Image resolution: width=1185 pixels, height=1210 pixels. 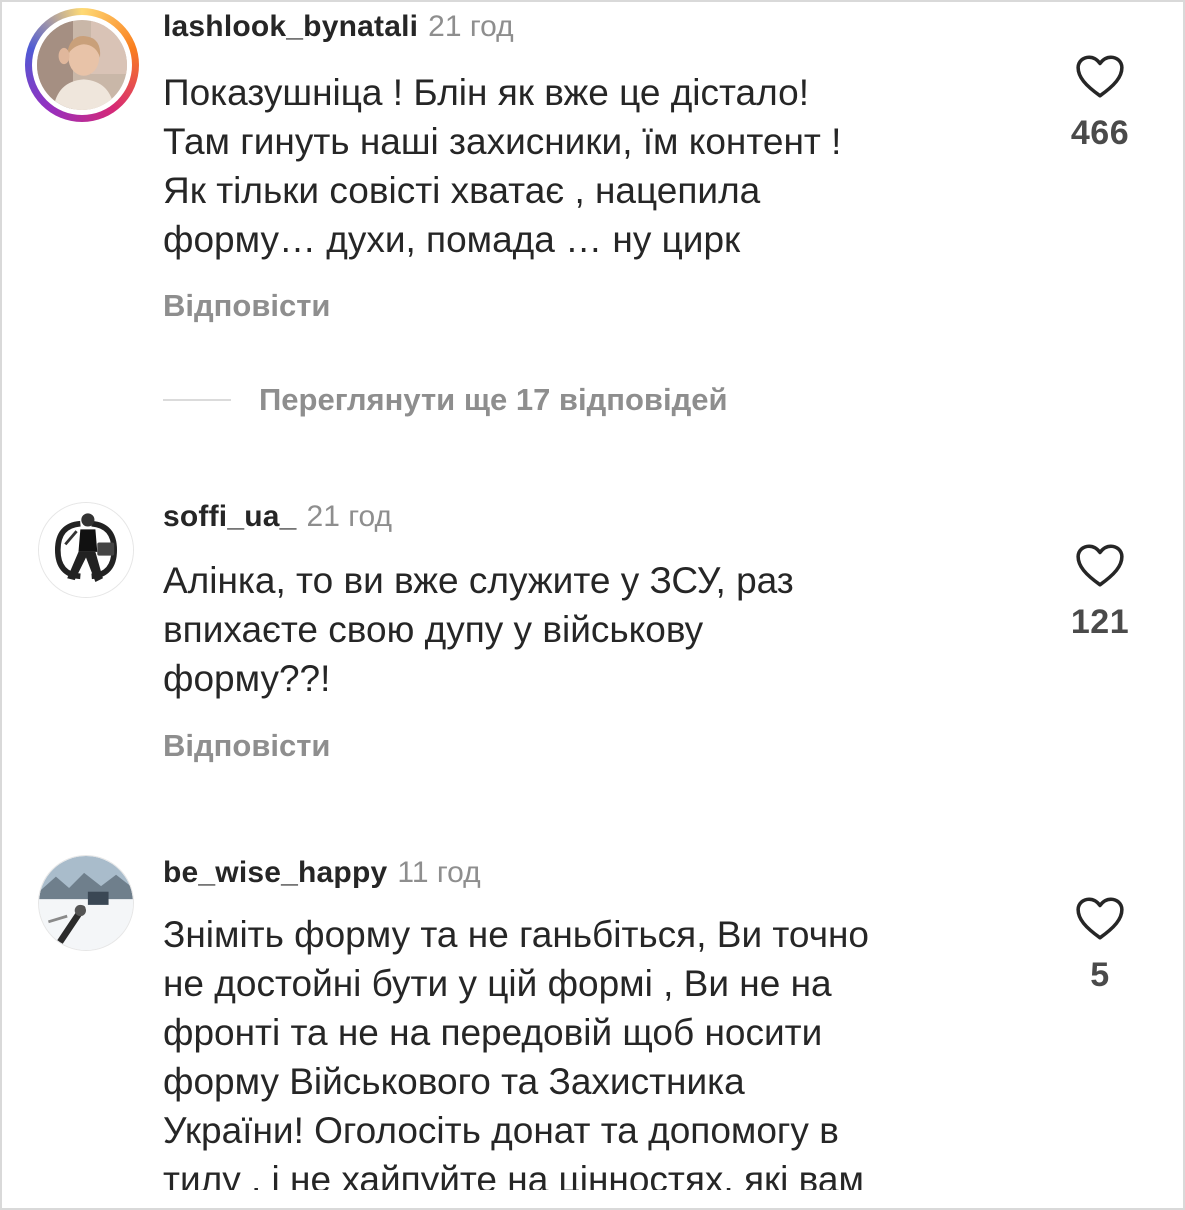 What do you see at coordinates (1100, 592) in the screenshot?
I see `like-block: 121` at bounding box center [1100, 592].